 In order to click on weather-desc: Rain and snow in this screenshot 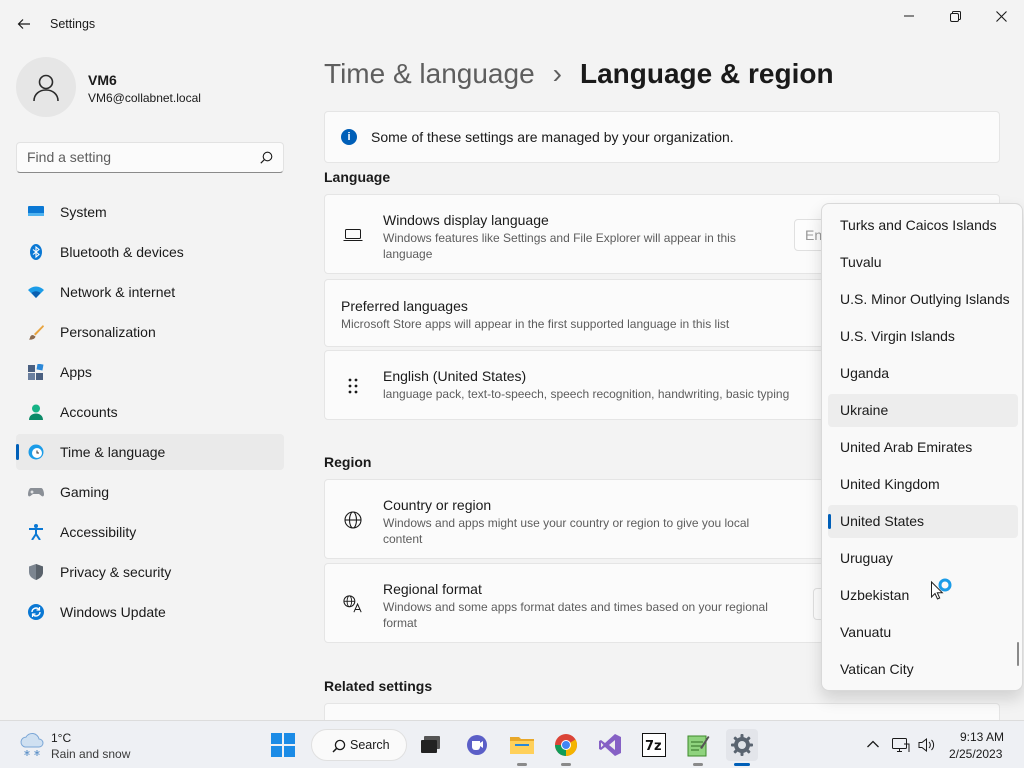, I will do `click(91, 754)`.